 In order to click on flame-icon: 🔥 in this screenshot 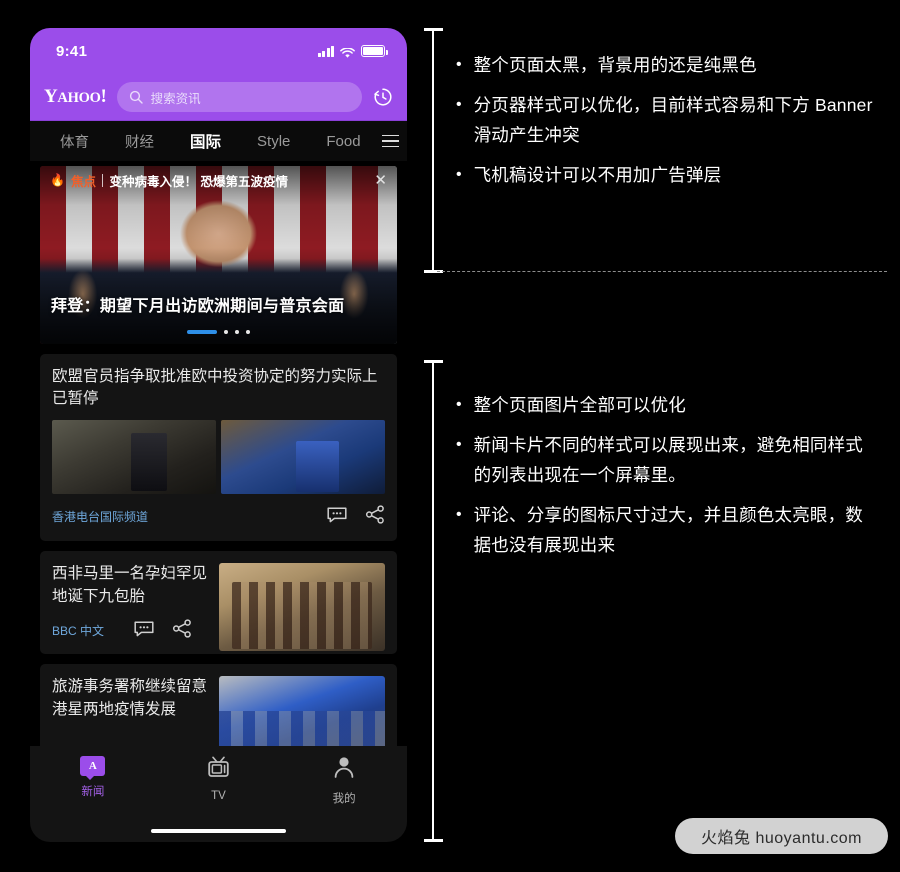, I will do `click(57, 180)`.